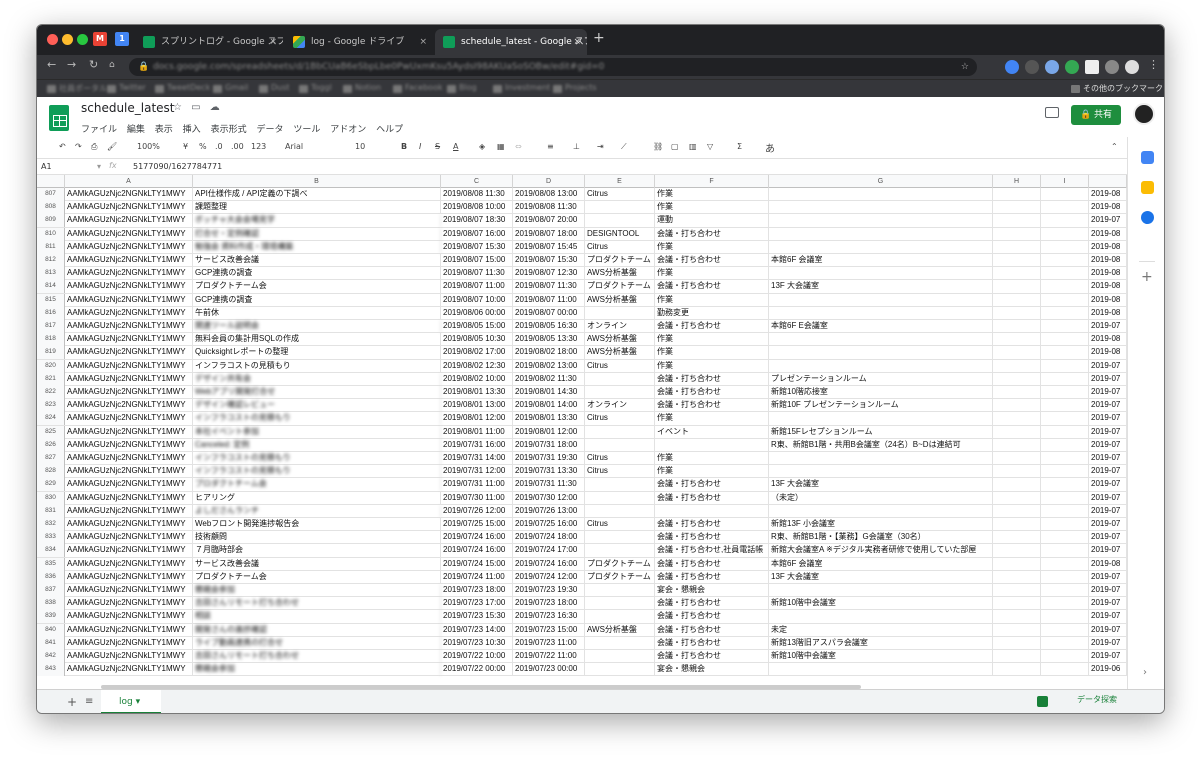 This screenshot has height=762, width=1200. I want to click on row-number: 834, so click(51, 551).